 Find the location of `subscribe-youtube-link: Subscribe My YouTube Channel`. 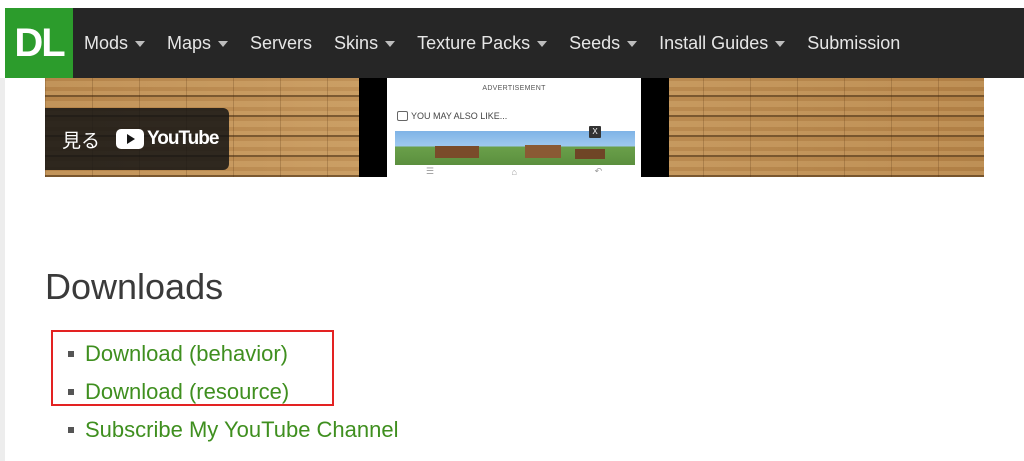

subscribe-youtube-link: Subscribe My YouTube Channel is located at coordinates (242, 430).